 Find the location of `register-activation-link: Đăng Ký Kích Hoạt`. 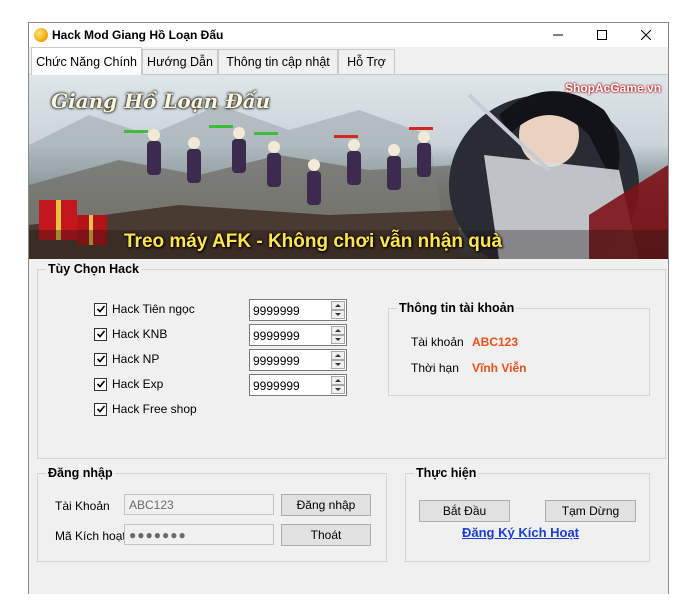

register-activation-link: Đăng Ký Kích Hoạt is located at coordinates (520, 532).